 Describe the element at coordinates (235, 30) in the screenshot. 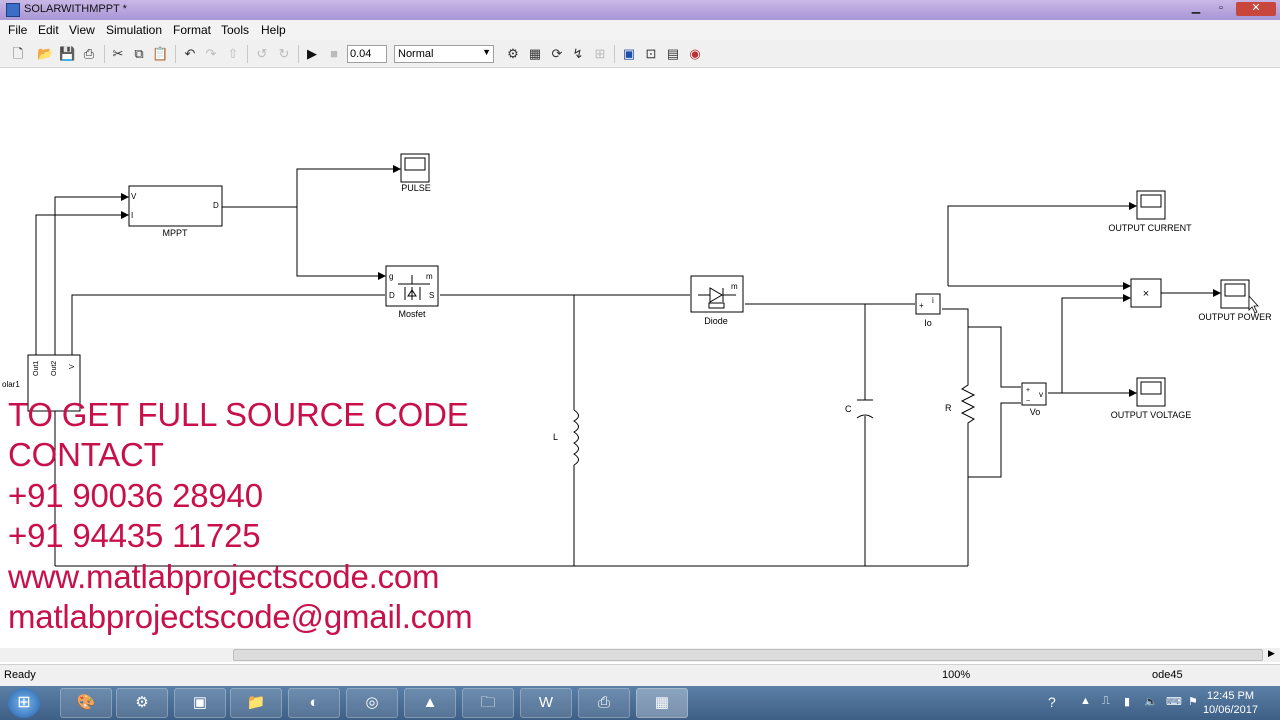

I see `menu-tools: Tools` at that location.